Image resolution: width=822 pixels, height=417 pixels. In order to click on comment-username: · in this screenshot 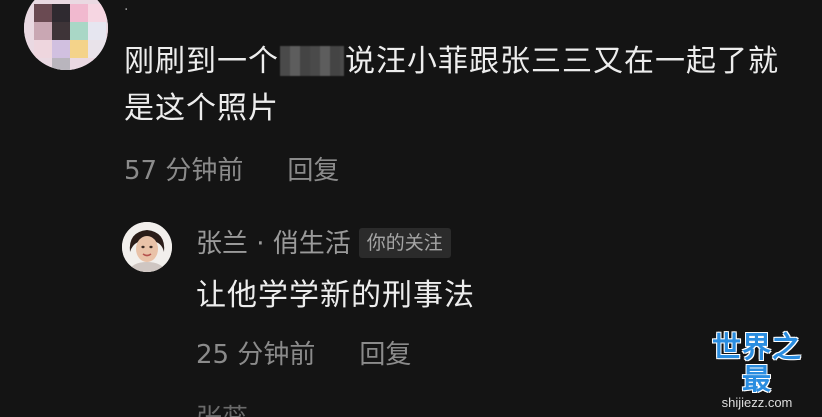, I will do `click(128, 10)`.